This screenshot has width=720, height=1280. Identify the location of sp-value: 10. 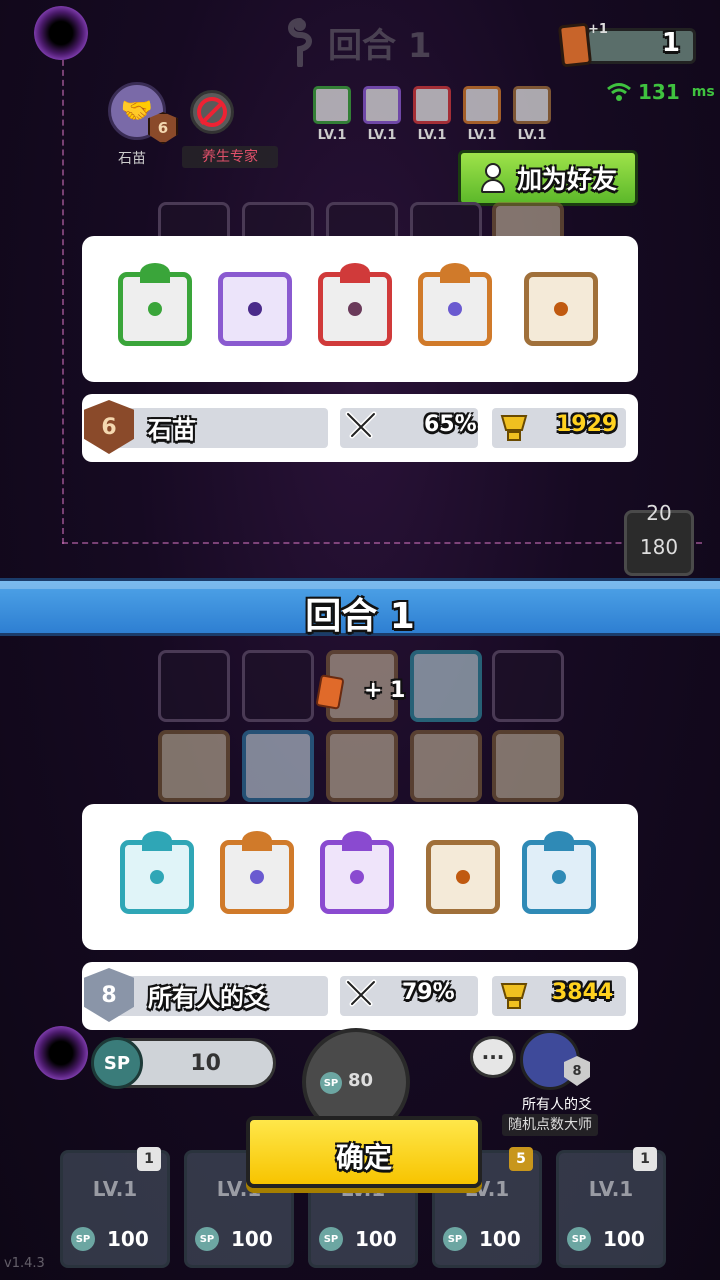
(205, 1063).